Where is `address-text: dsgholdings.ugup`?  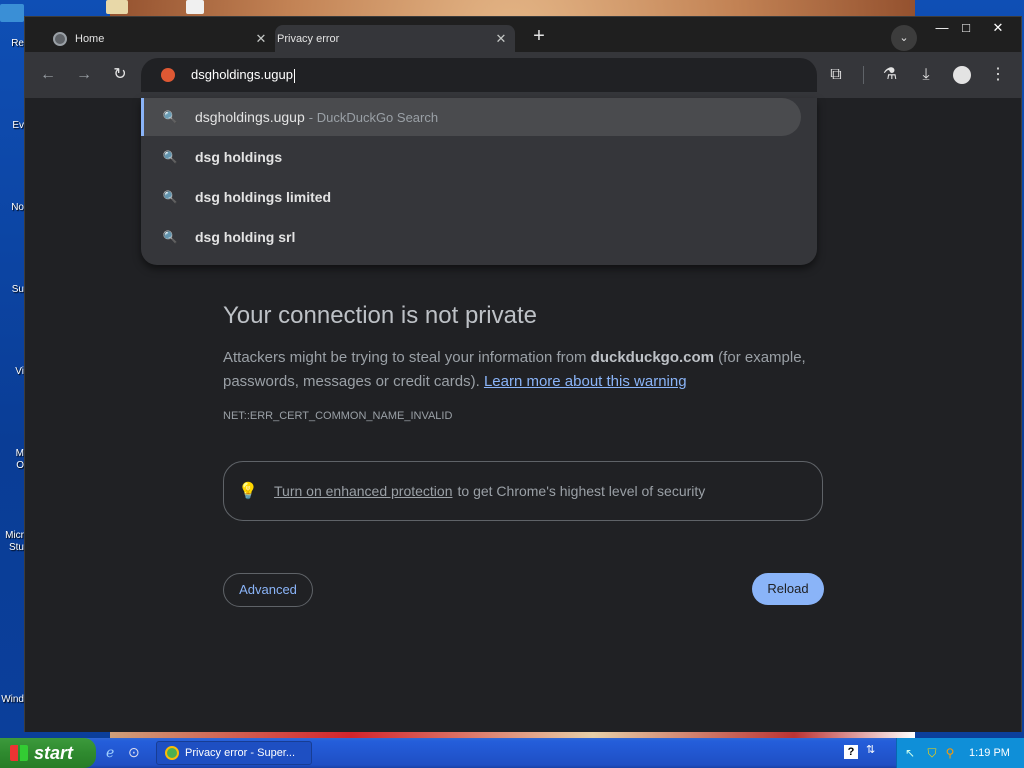 address-text: dsgholdings.ugup is located at coordinates (242, 74).